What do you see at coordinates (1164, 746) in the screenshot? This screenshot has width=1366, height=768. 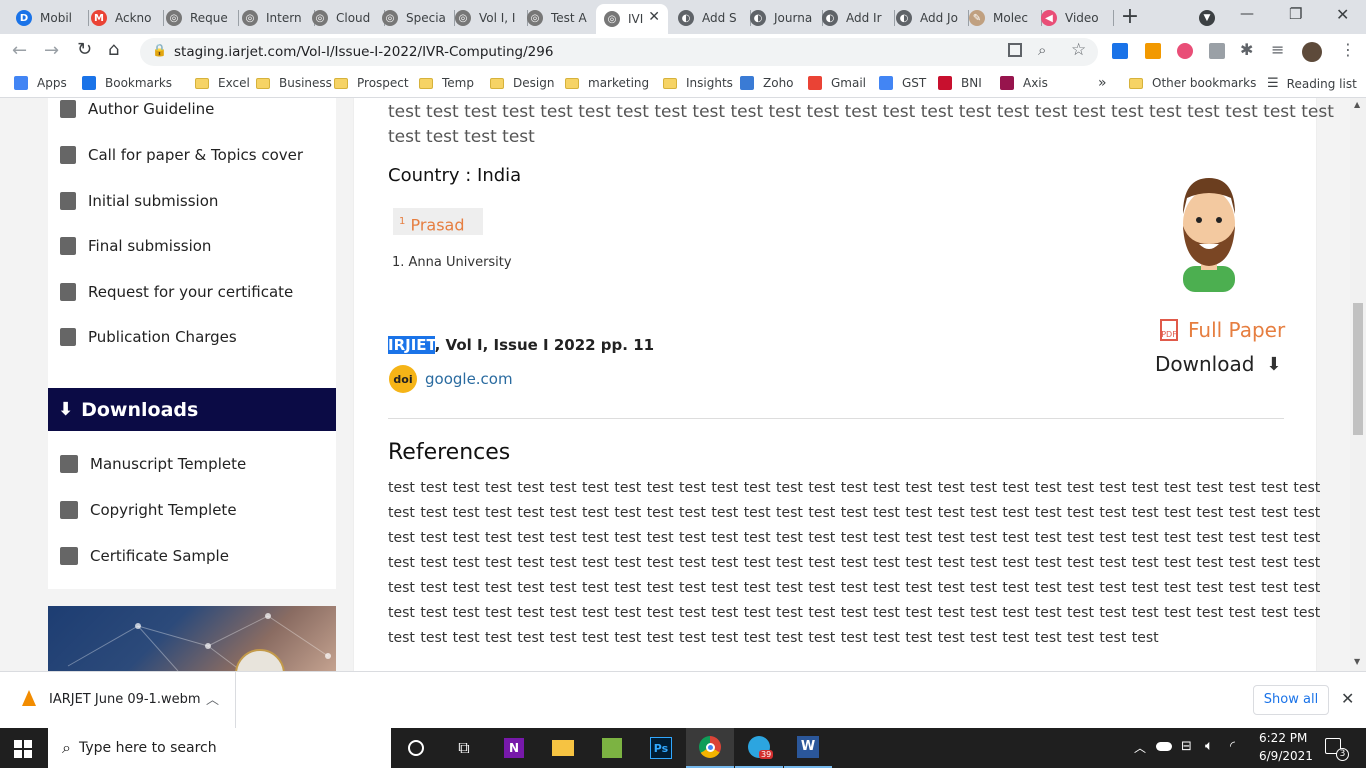 I see `onedrive-icon` at bounding box center [1164, 746].